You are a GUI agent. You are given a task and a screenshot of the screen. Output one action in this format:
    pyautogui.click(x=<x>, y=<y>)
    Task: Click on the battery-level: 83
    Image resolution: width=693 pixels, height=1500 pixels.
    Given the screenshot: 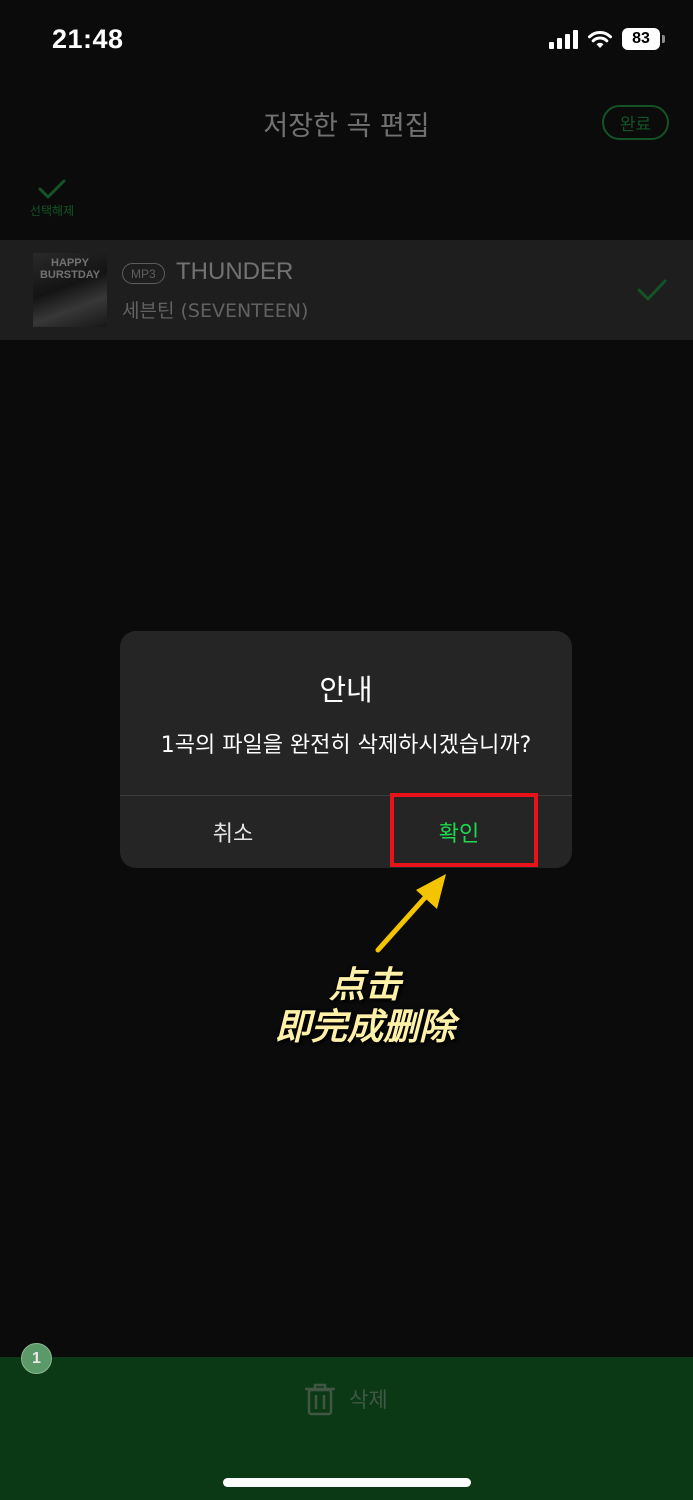 What is the action you would take?
    pyautogui.click(x=641, y=39)
    